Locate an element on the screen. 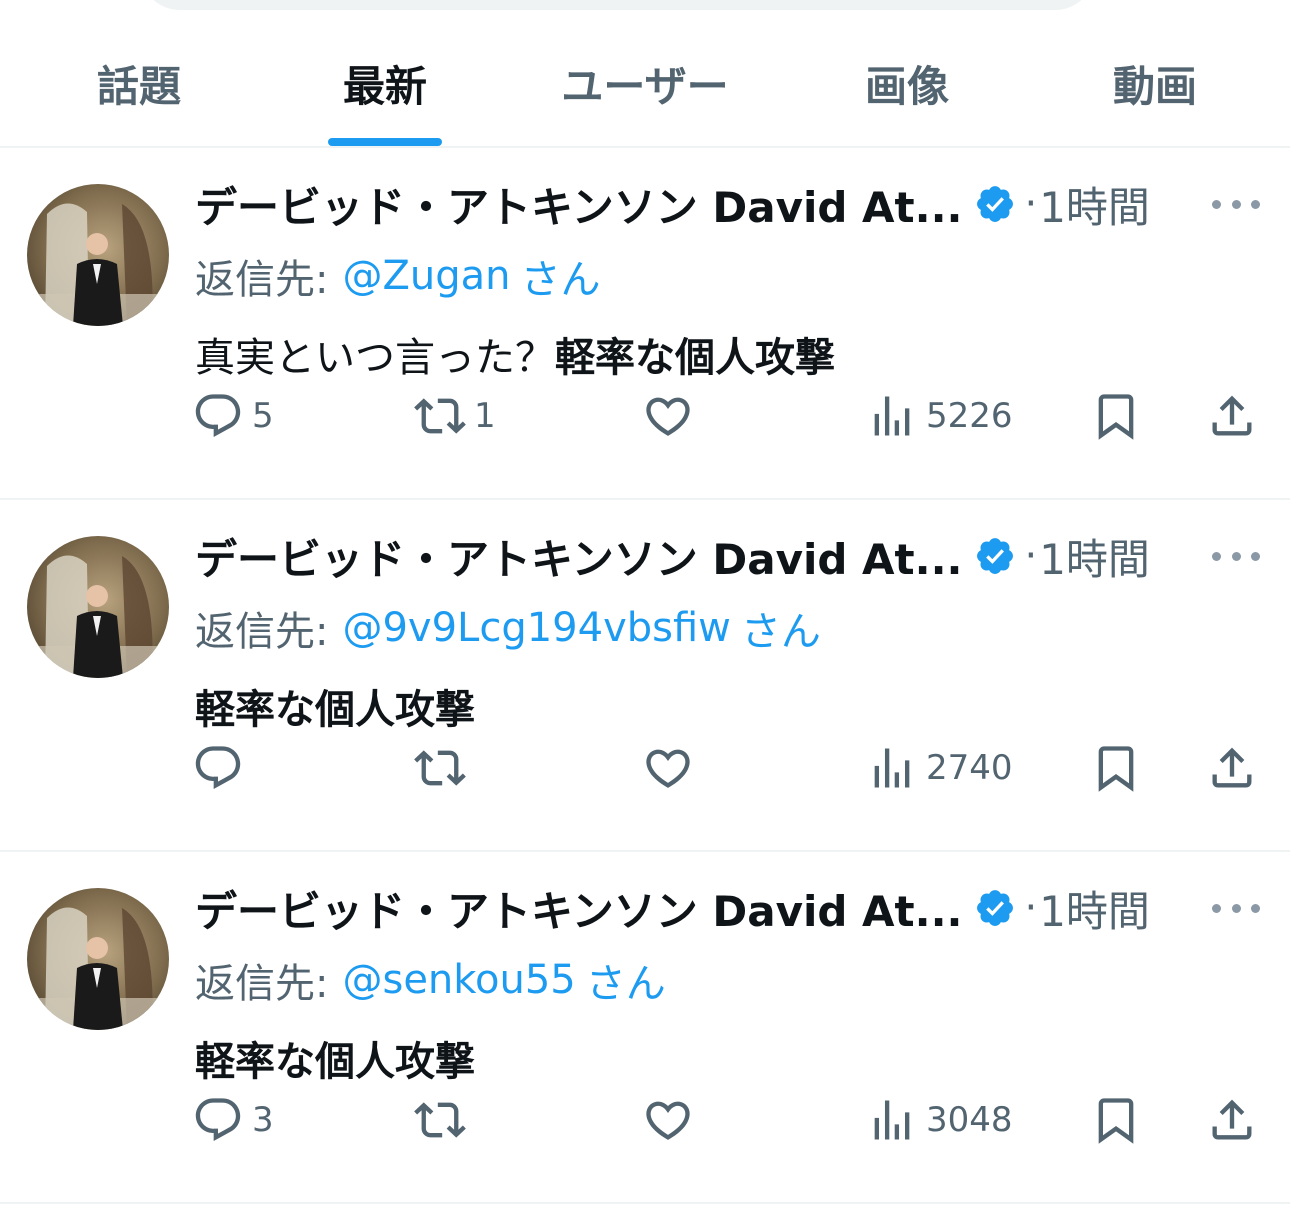  tab-latest: 最新 is located at coordinates (385, 83).